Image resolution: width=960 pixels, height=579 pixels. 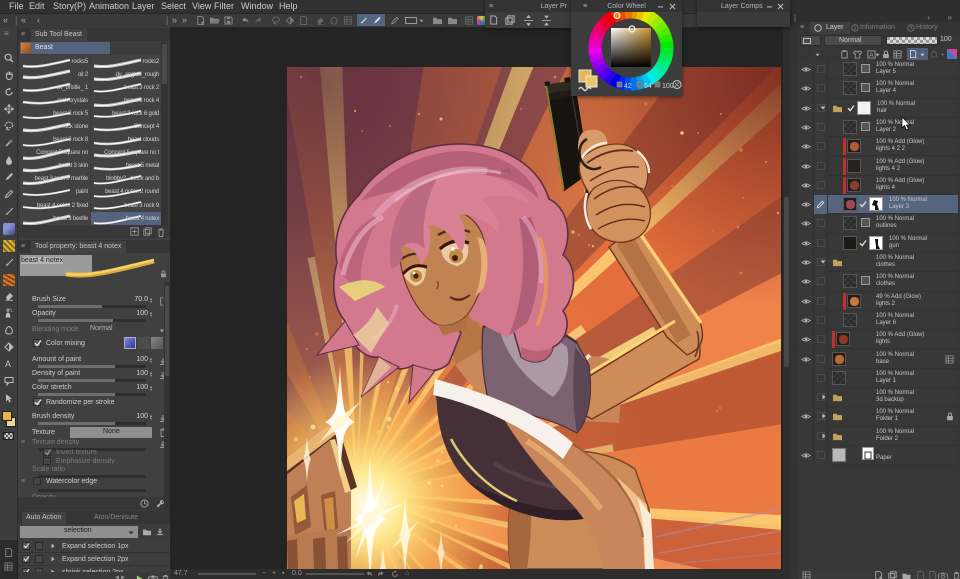 I want to click on svg-text: 64, so click(x=648, y=86).